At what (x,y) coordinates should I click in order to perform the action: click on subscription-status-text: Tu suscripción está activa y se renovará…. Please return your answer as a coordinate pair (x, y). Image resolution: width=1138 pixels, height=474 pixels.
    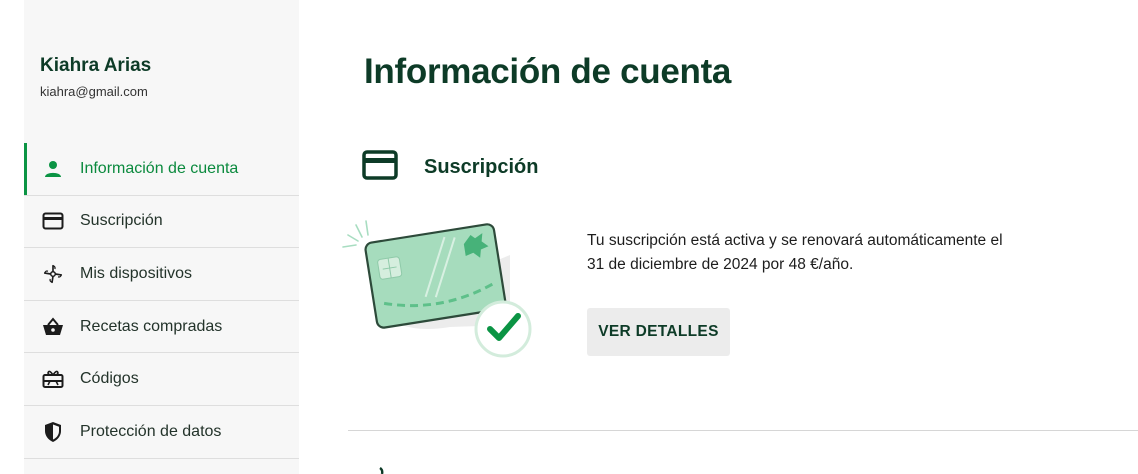
    Looking at the image, I should click on (795, 252).